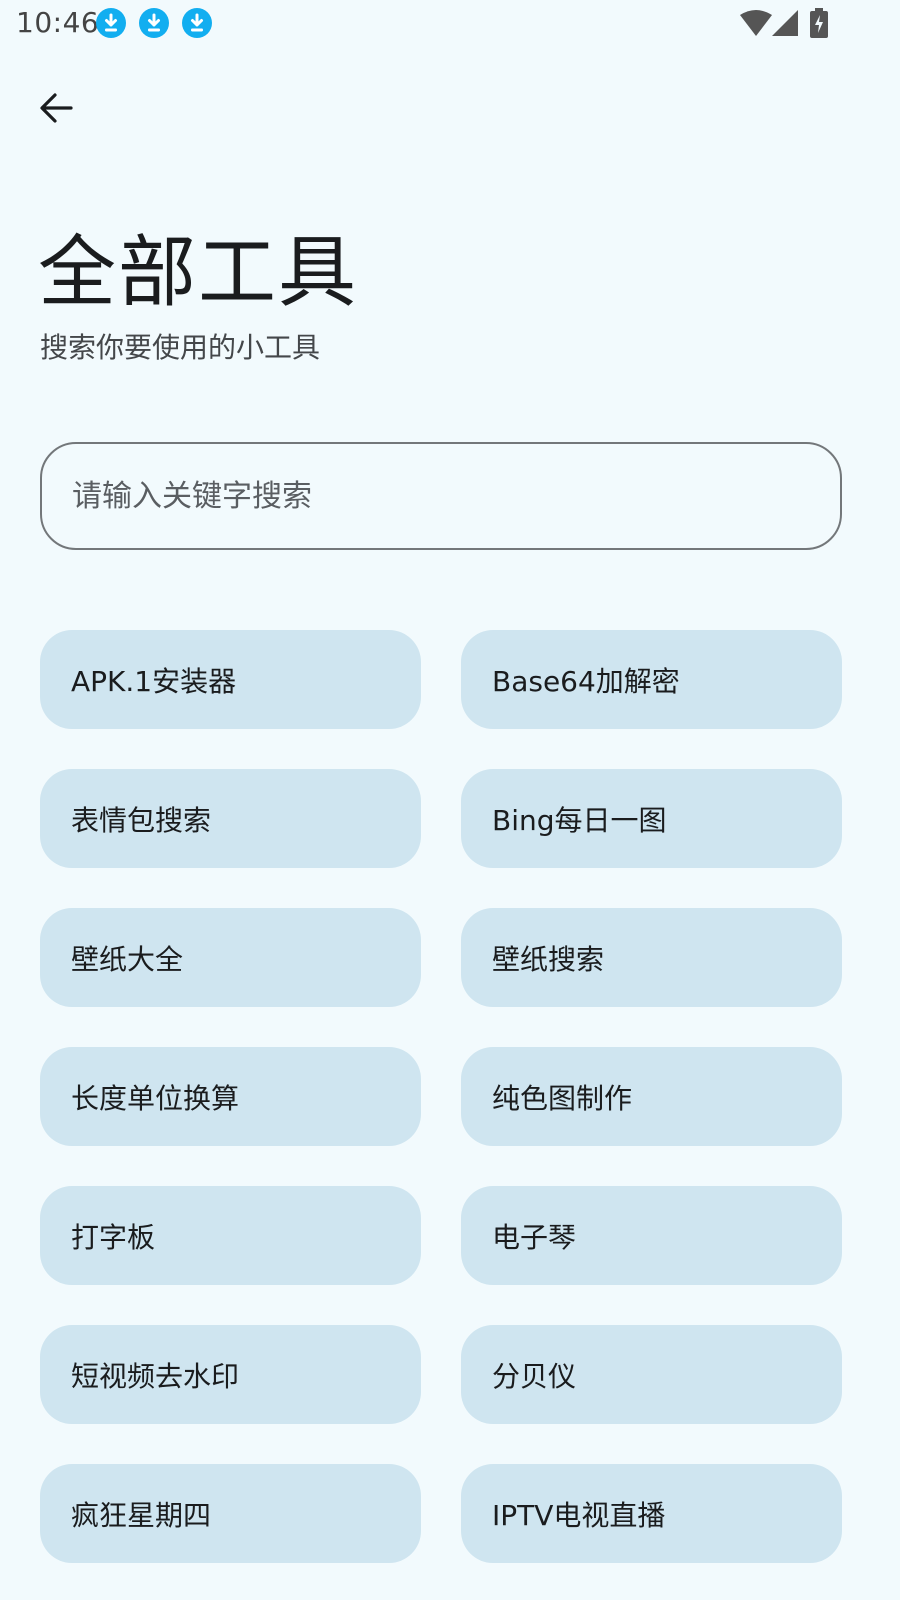 This screenshot has height=1600, width=900. I want to click on search-input, so click(456, 496).